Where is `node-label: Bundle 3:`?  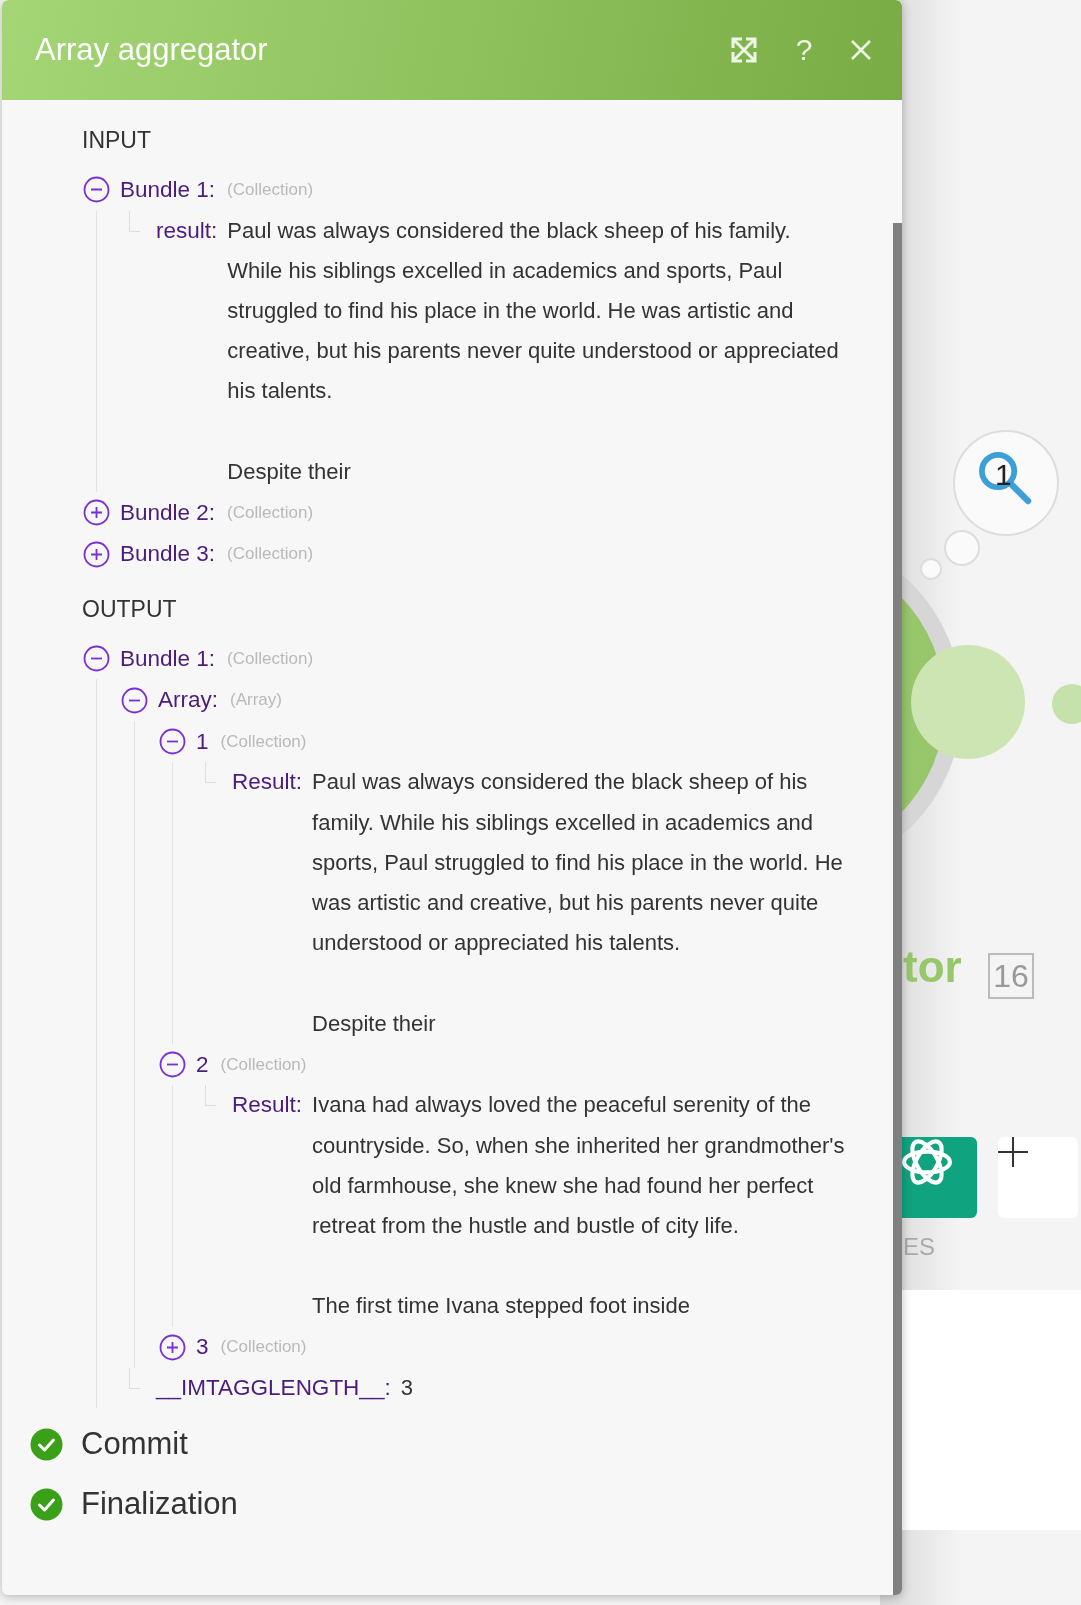
node-label: Bundle 3: is located at coordinates (168, 554).